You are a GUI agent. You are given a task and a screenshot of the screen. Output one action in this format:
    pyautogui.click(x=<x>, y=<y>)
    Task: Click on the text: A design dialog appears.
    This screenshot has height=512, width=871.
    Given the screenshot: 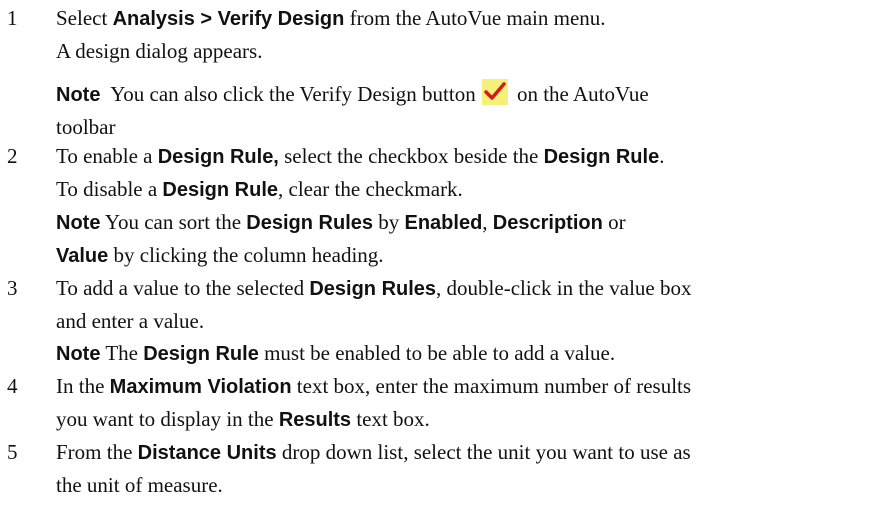 What is the action you would take?
    pyautogui.click(x=159, y=51)
    